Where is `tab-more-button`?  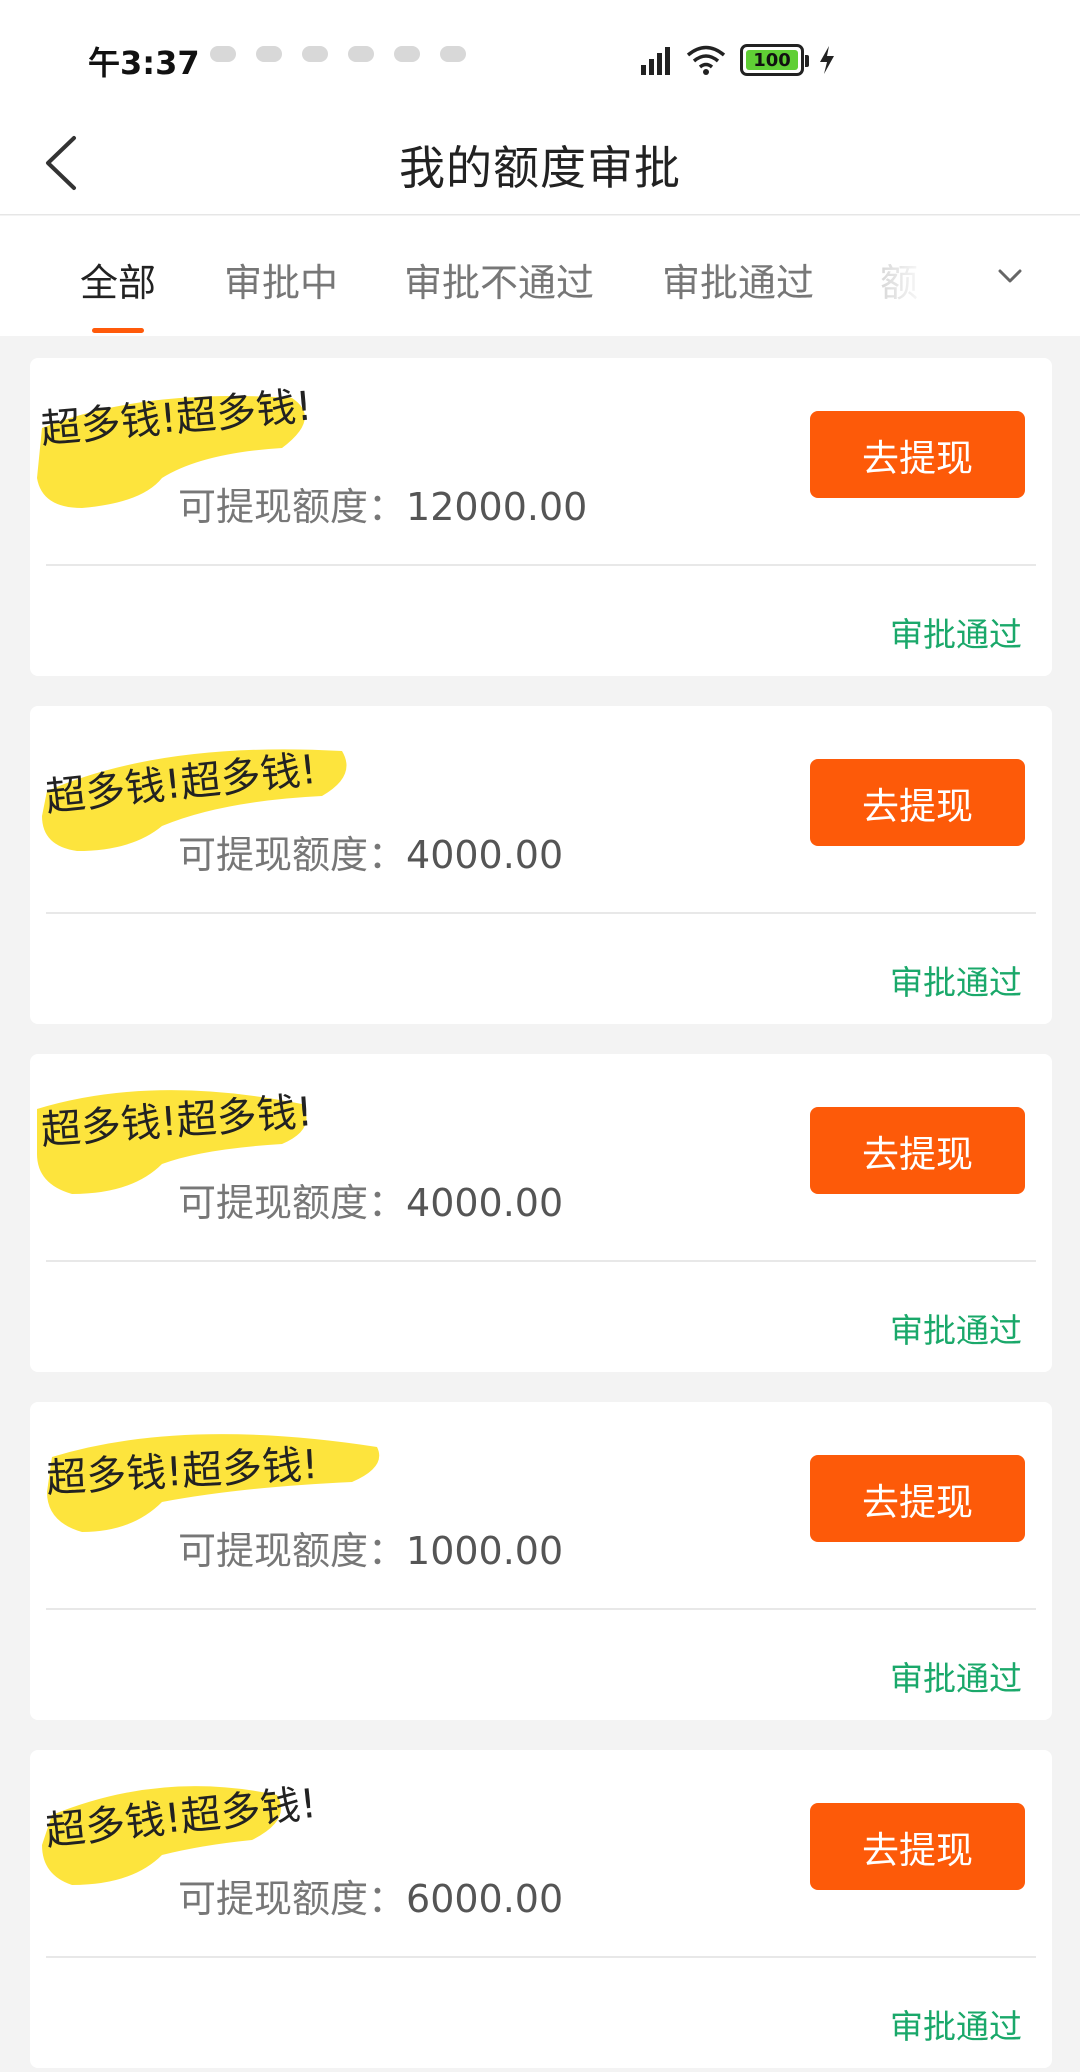
tab-more-button is located at coordinates (1010, 276).